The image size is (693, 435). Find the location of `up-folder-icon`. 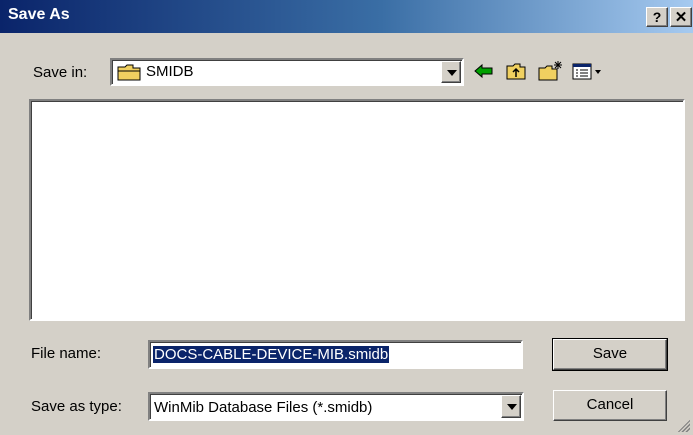

up-folder-icon is located at coordinates (516, 71).